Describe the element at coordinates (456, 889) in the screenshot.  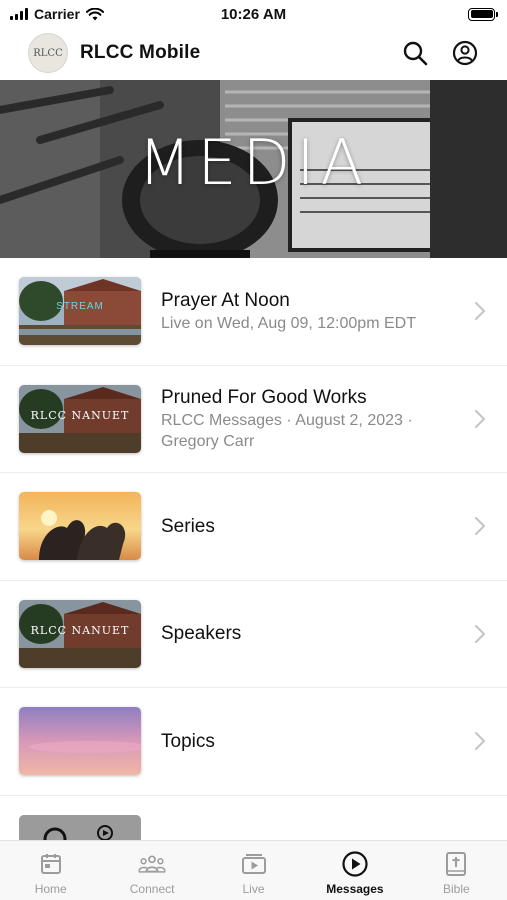
I see `tab-label: Bible` at that location.